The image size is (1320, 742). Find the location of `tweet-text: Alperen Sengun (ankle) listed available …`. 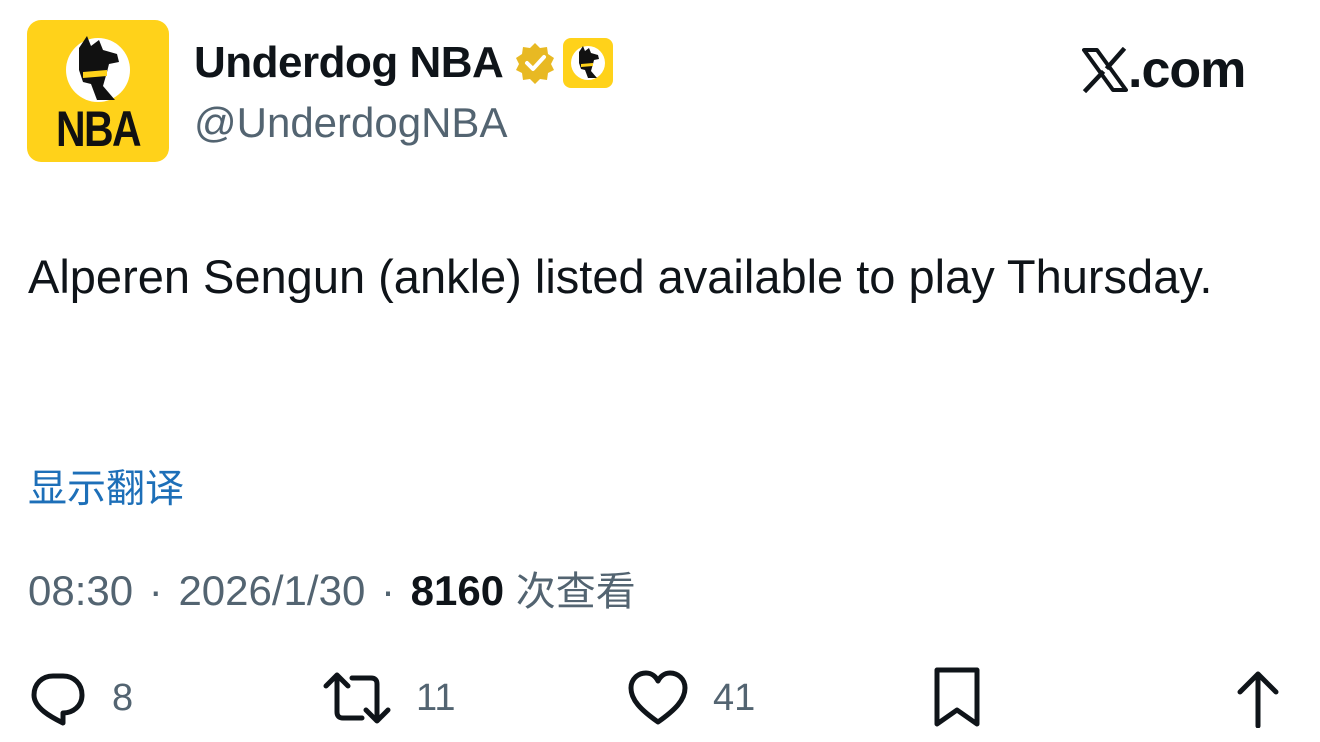

tweet-text: Alperen Sengun (ankle) listed available … is located at coordinates (620, 276).